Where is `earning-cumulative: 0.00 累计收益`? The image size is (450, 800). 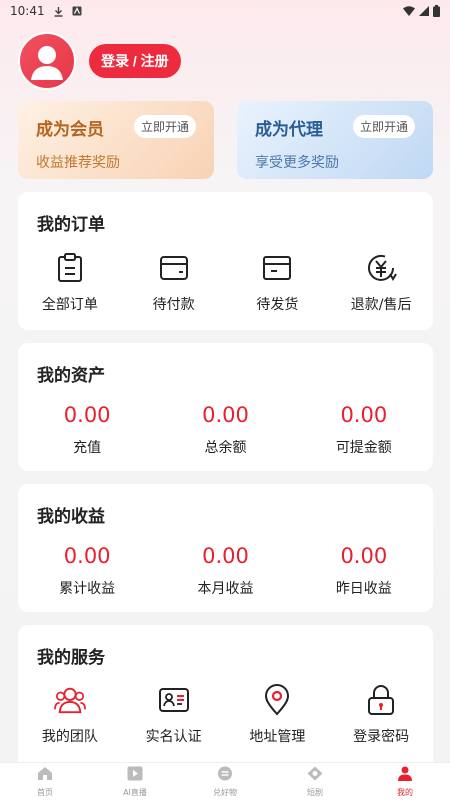
earning-cumulative: 0.00 累计收益 is located at coordinates (87, 571).